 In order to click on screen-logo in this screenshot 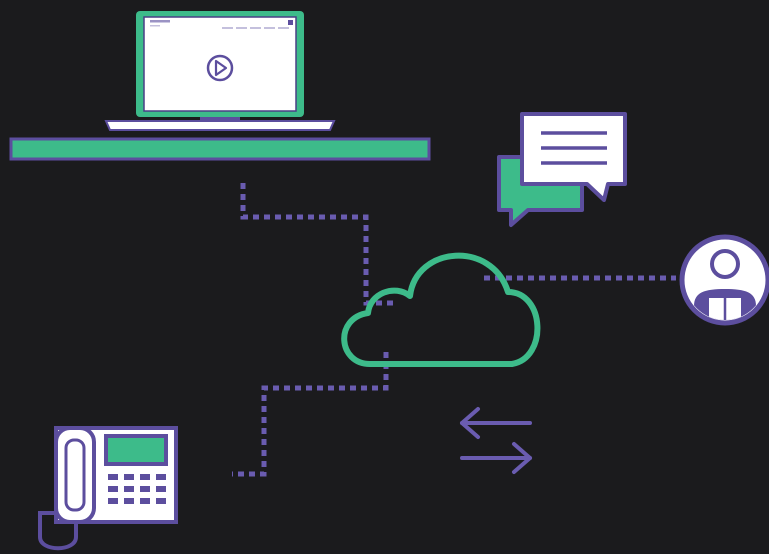, I will do `click(160, 21)`.